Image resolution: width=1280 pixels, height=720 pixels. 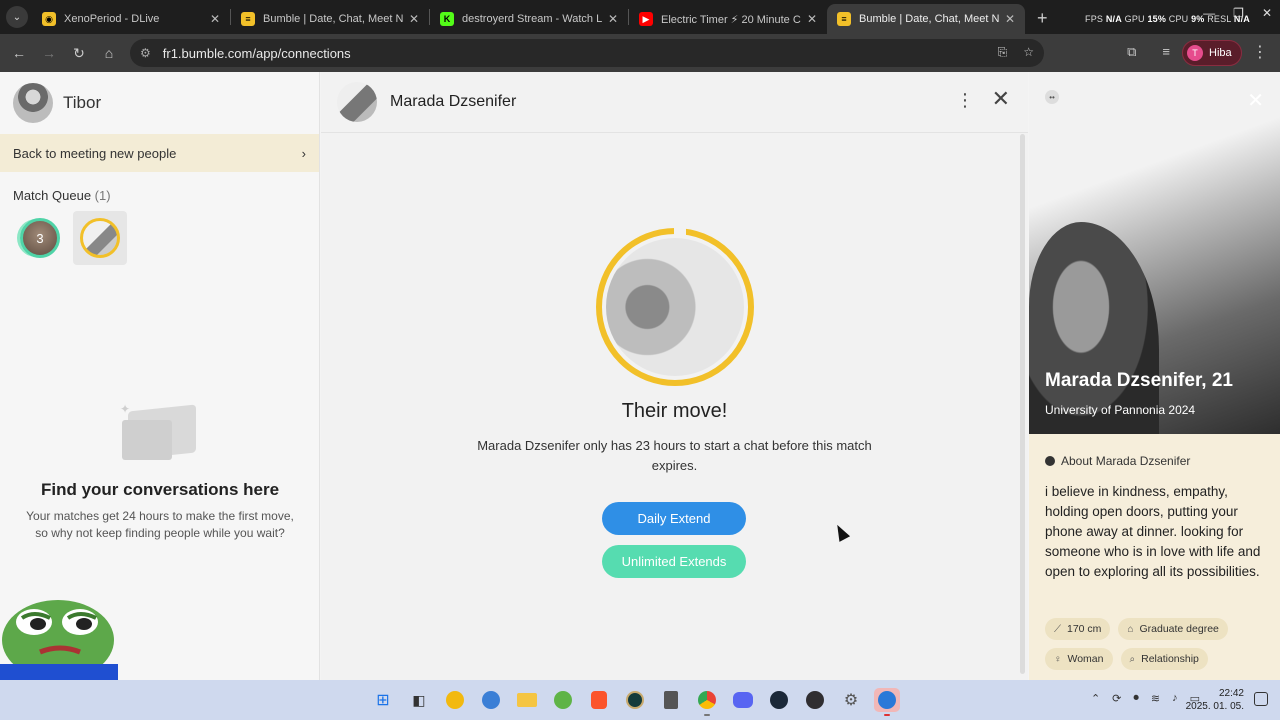 I want to click on volume-icon: ♪, so click(x=1175, y=698).